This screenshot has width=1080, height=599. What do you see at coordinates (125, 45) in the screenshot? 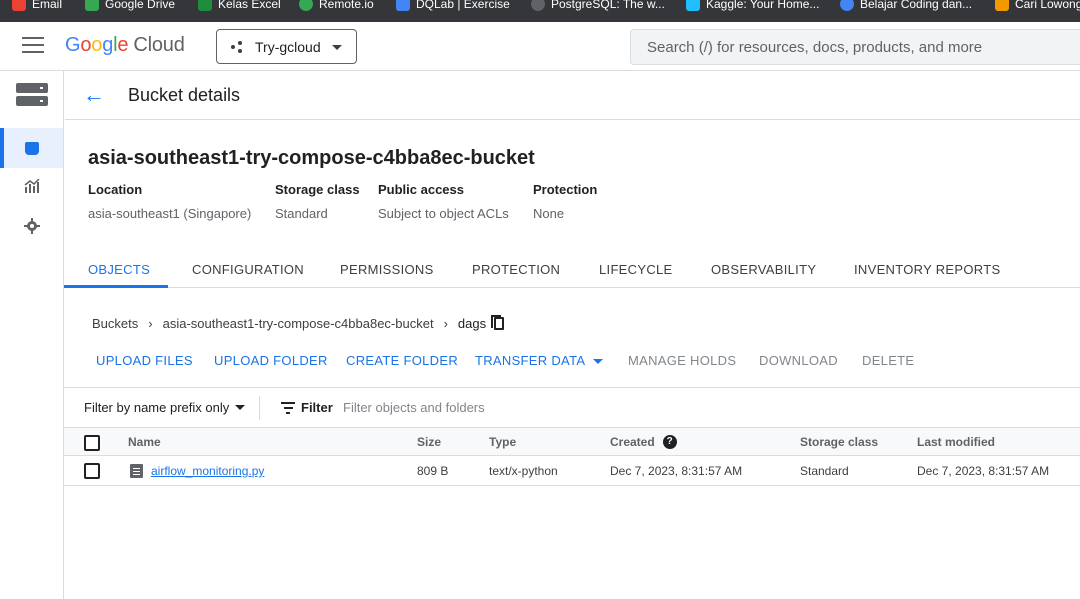
I see `google-cloud-logo: Google Cloud` at bounding box center [125, 45].